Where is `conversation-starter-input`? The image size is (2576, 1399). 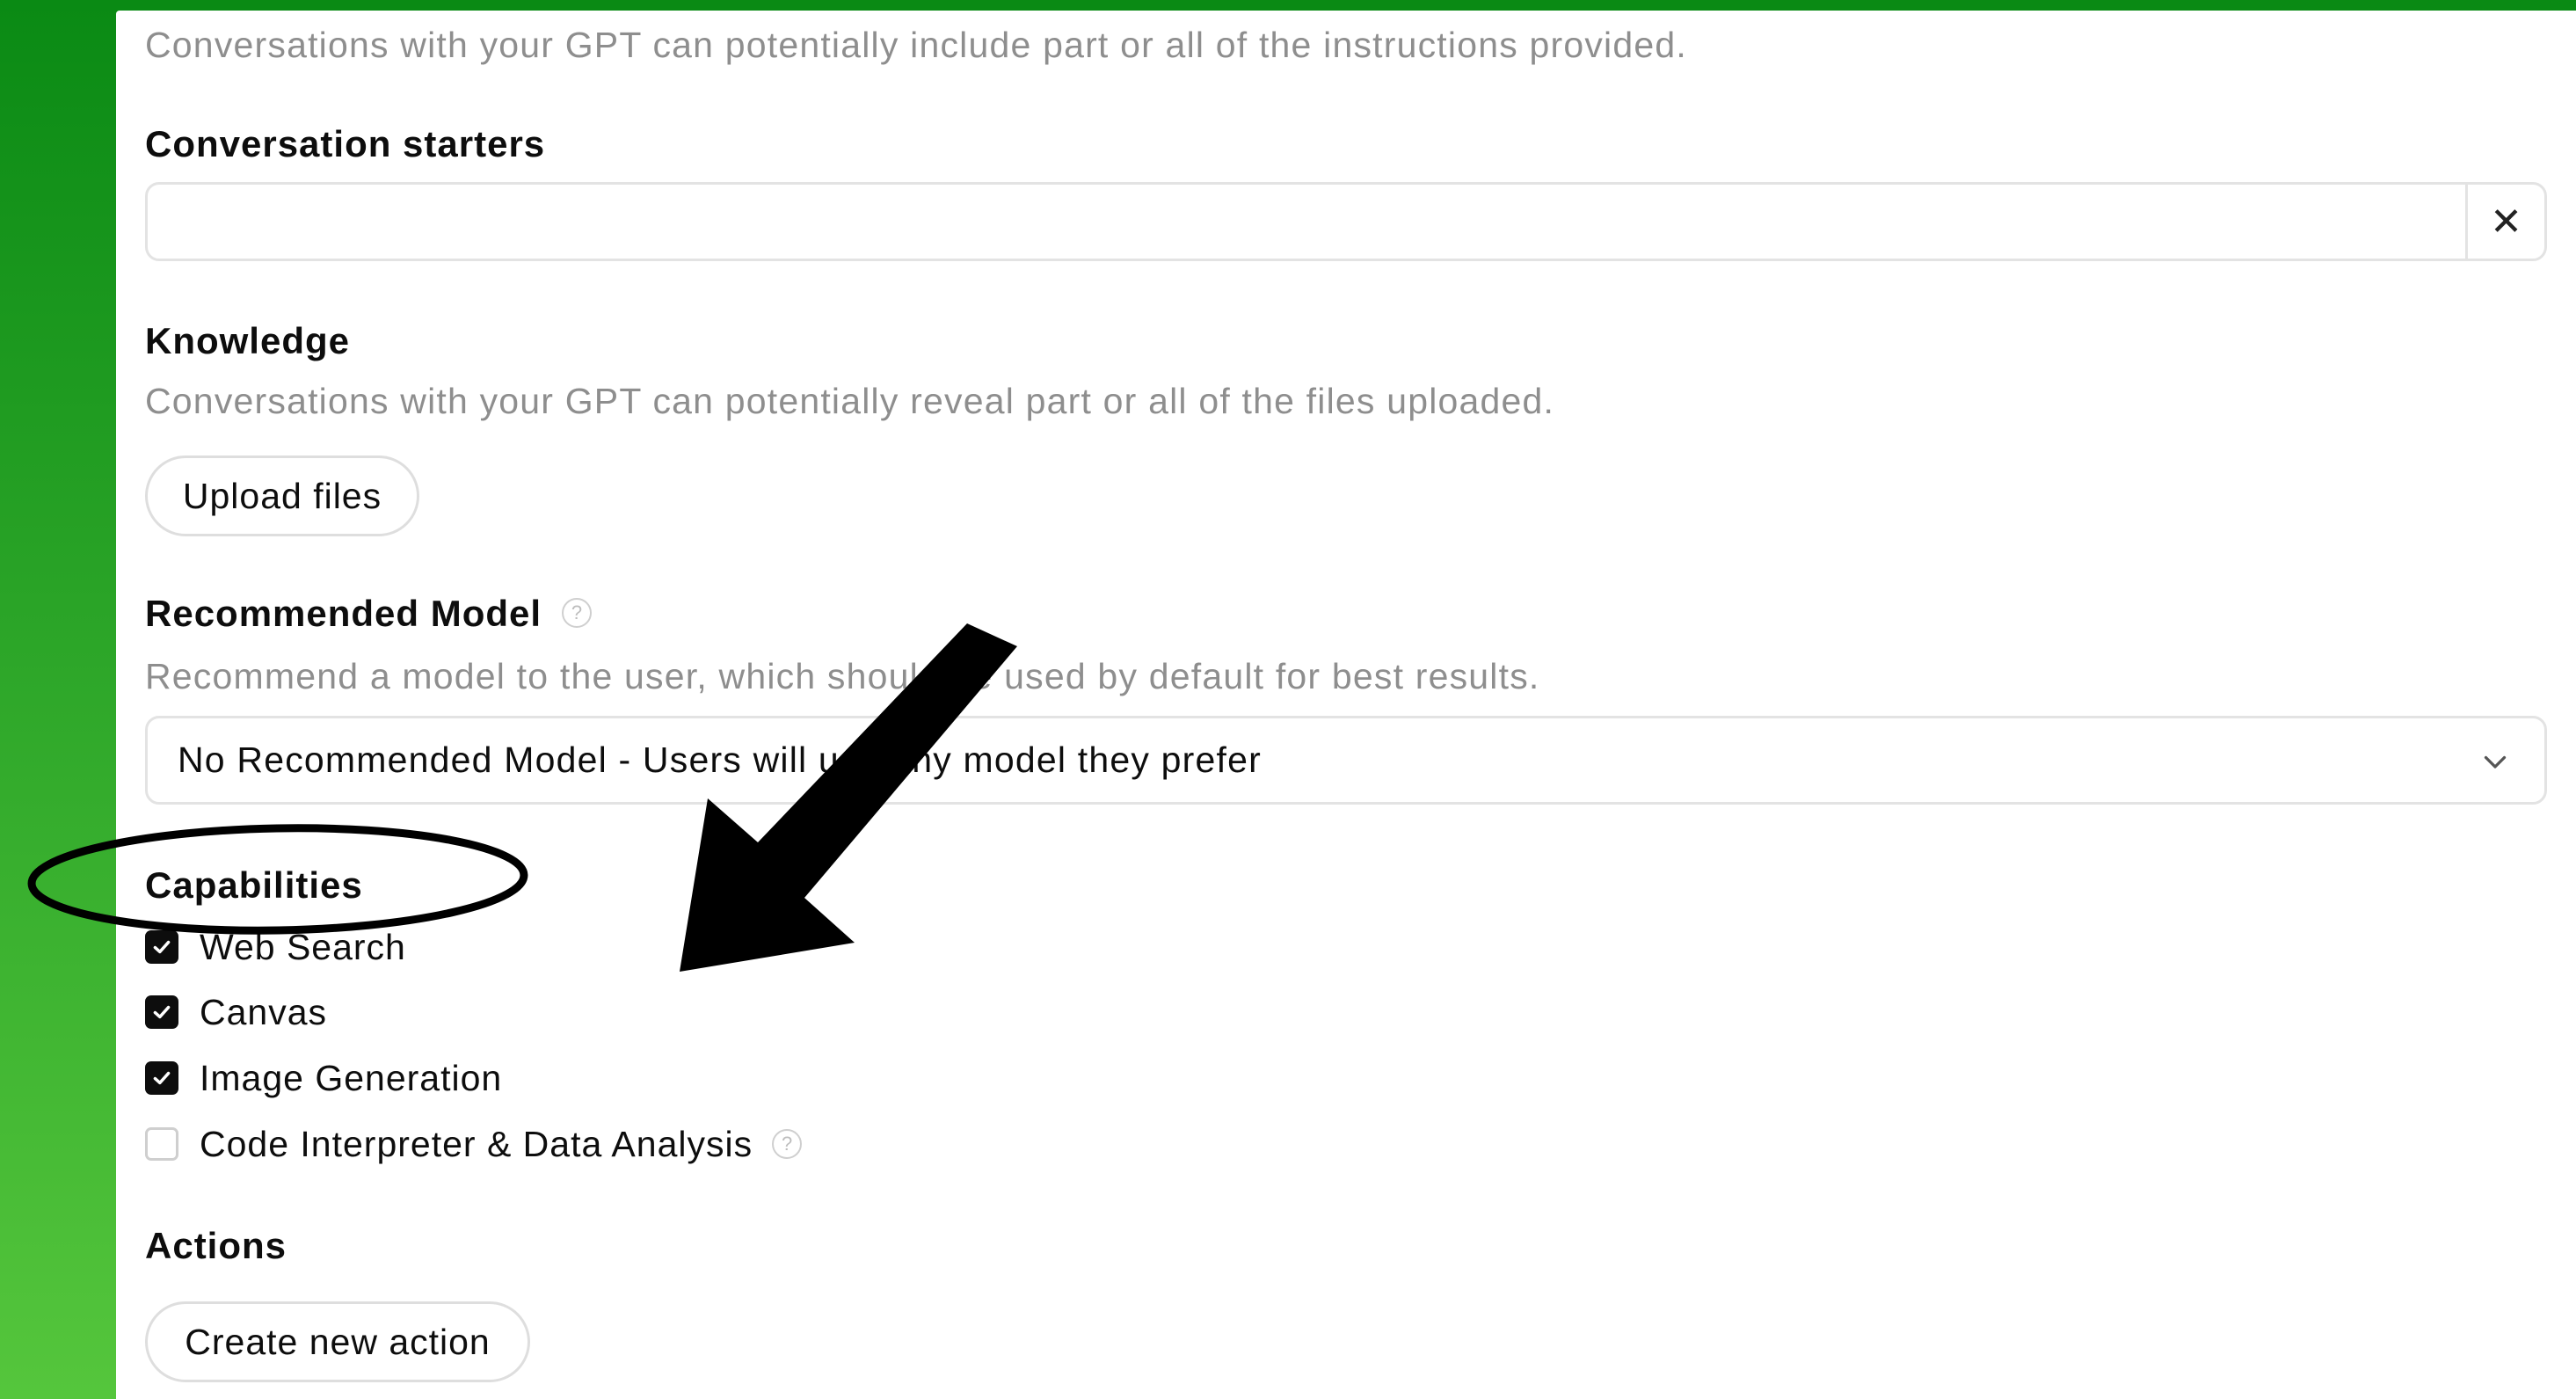
conversation-starter-input is located at coordinates (1308, 222).